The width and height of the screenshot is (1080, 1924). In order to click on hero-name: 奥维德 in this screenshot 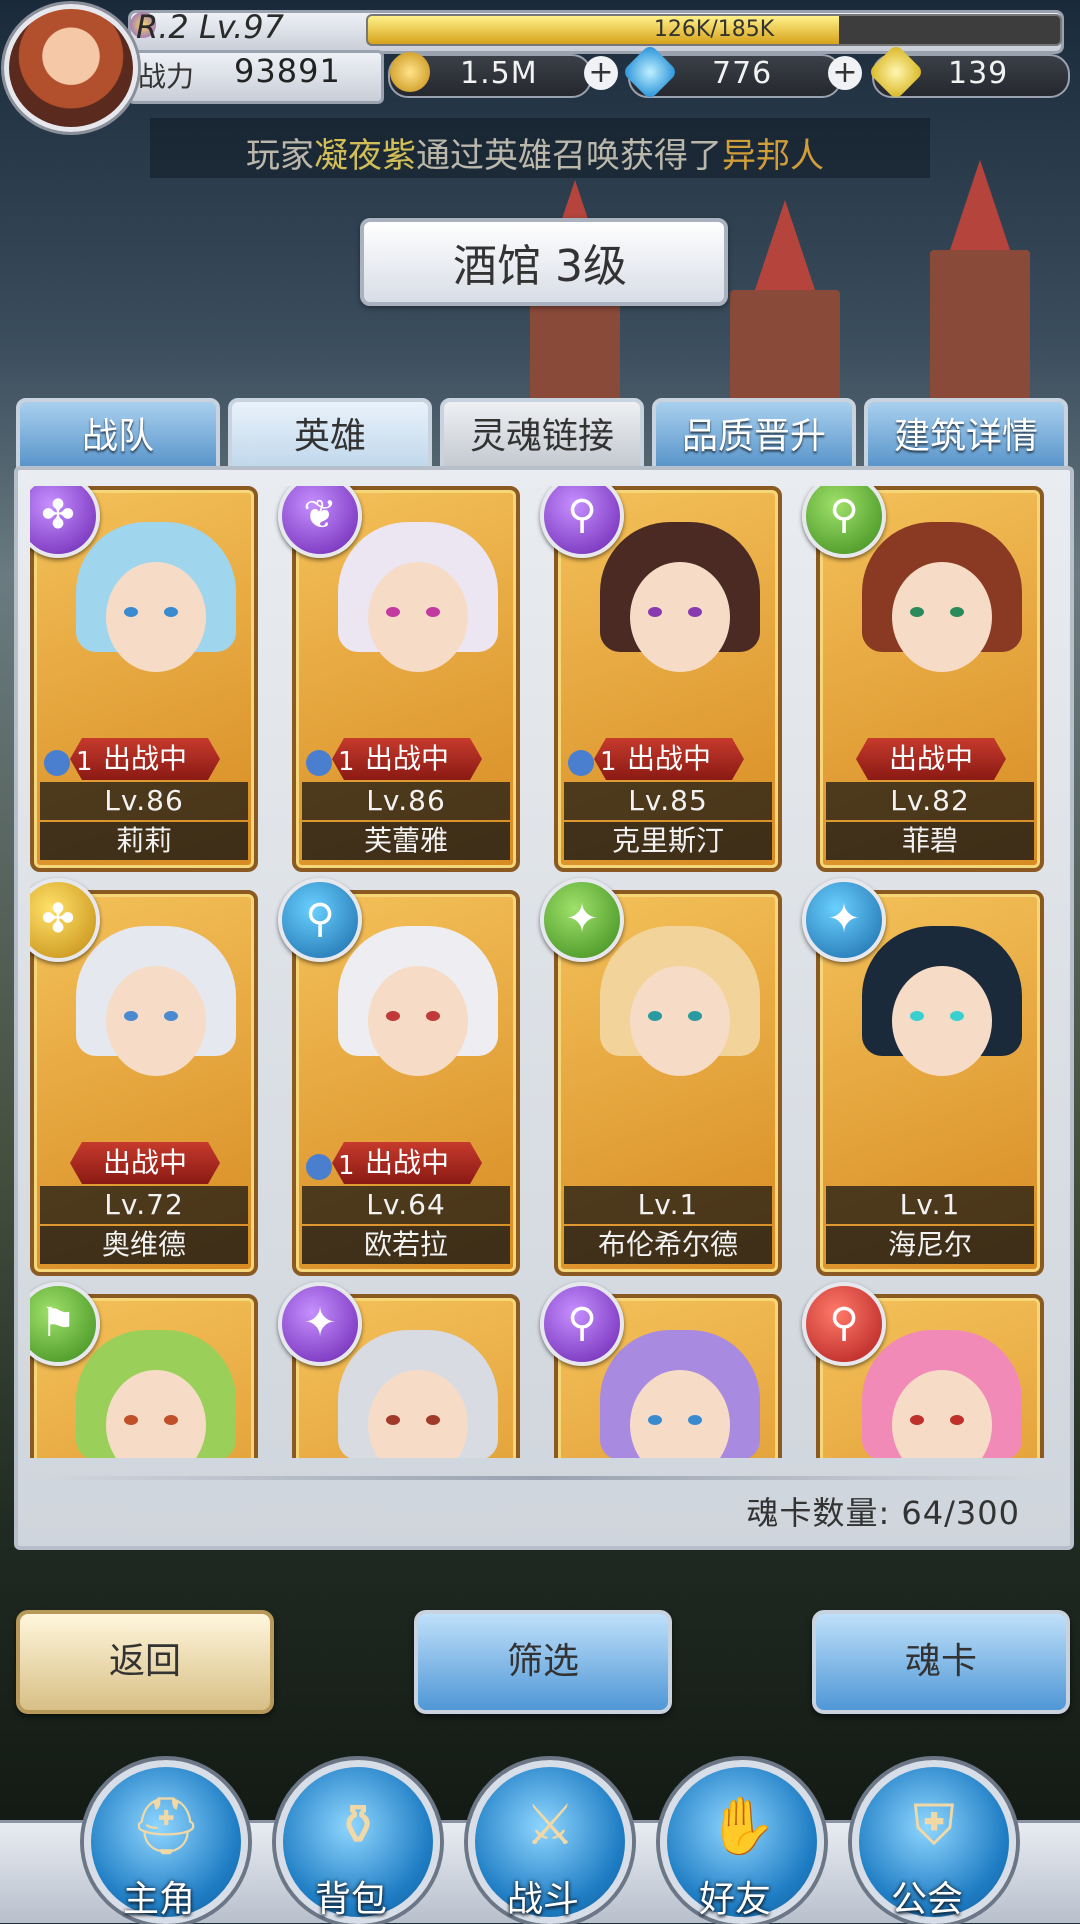, I will do `click(144, 1245)`.